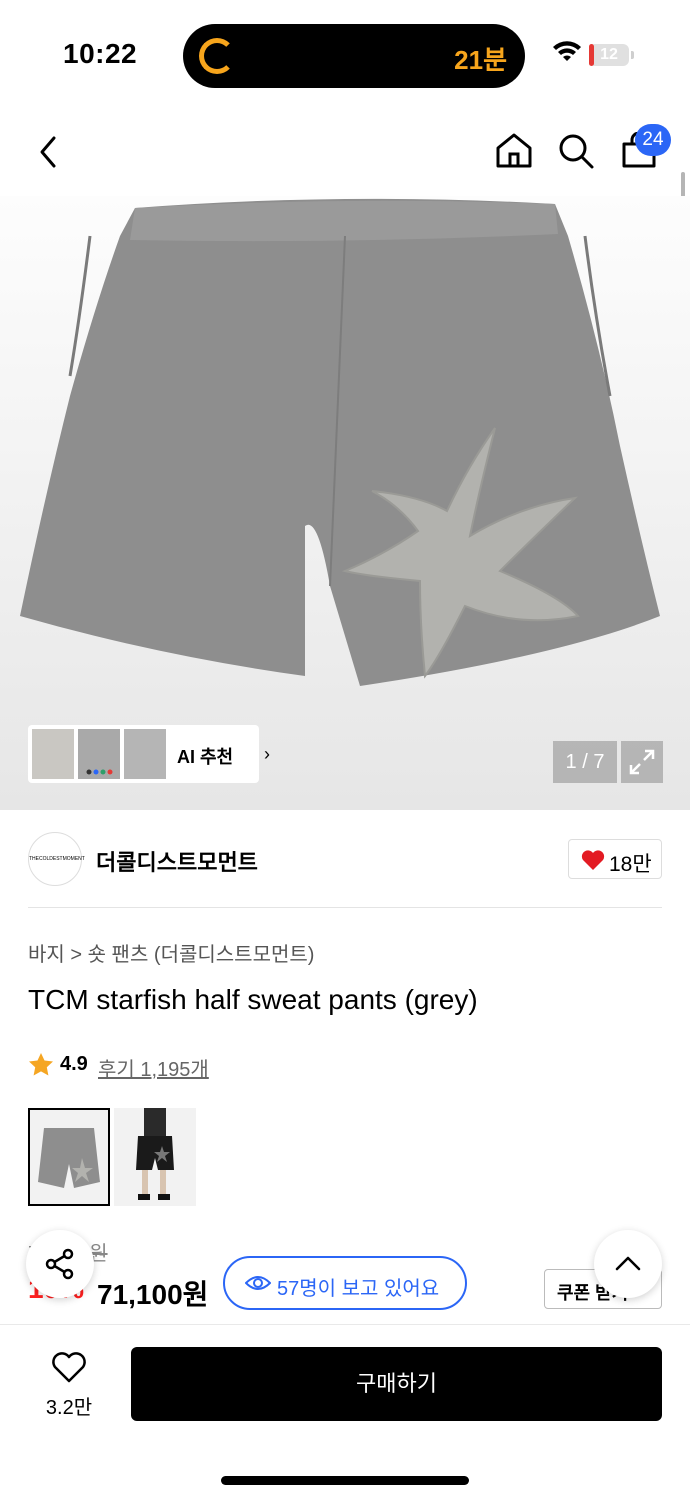  I want to click on status-bar: 10:22 21분 12, so click(345, 55).